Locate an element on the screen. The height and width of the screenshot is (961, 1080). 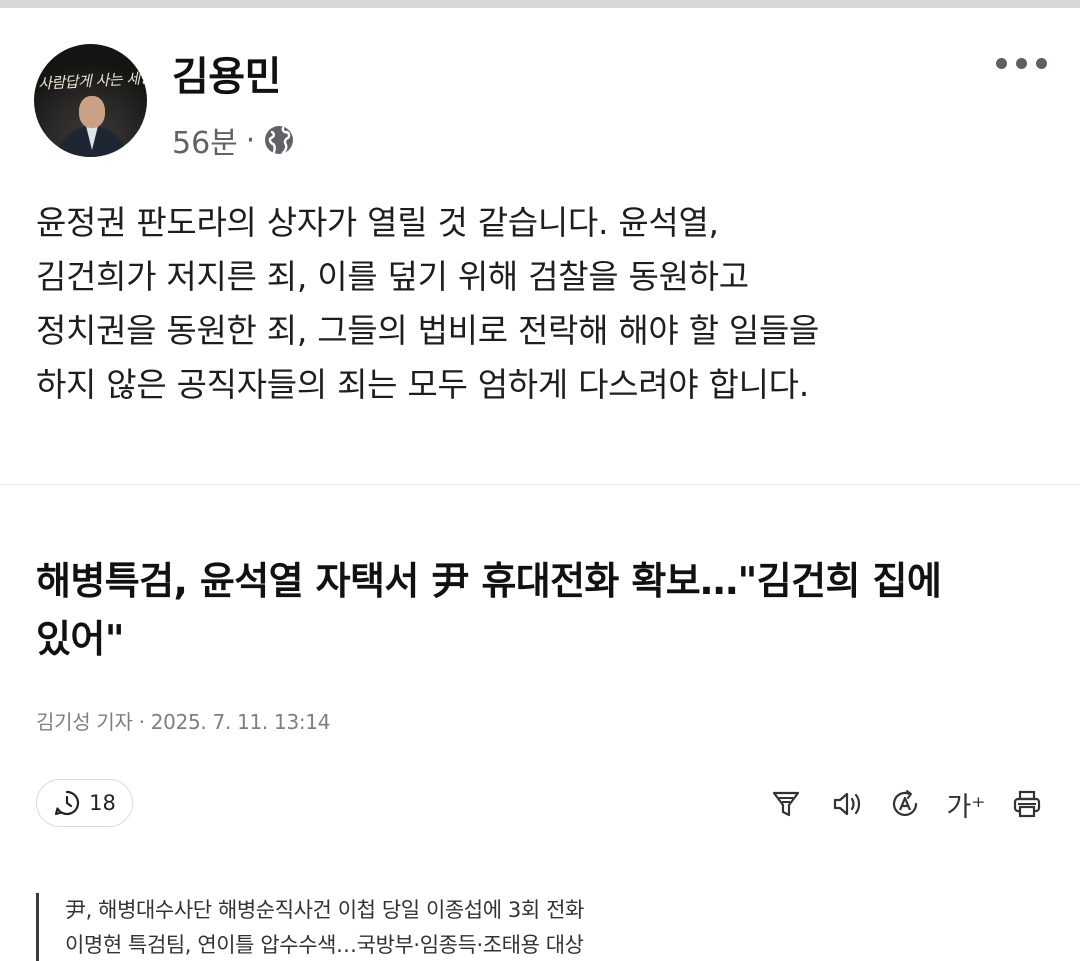
printer-icon is located at coordinates (1027, 804).